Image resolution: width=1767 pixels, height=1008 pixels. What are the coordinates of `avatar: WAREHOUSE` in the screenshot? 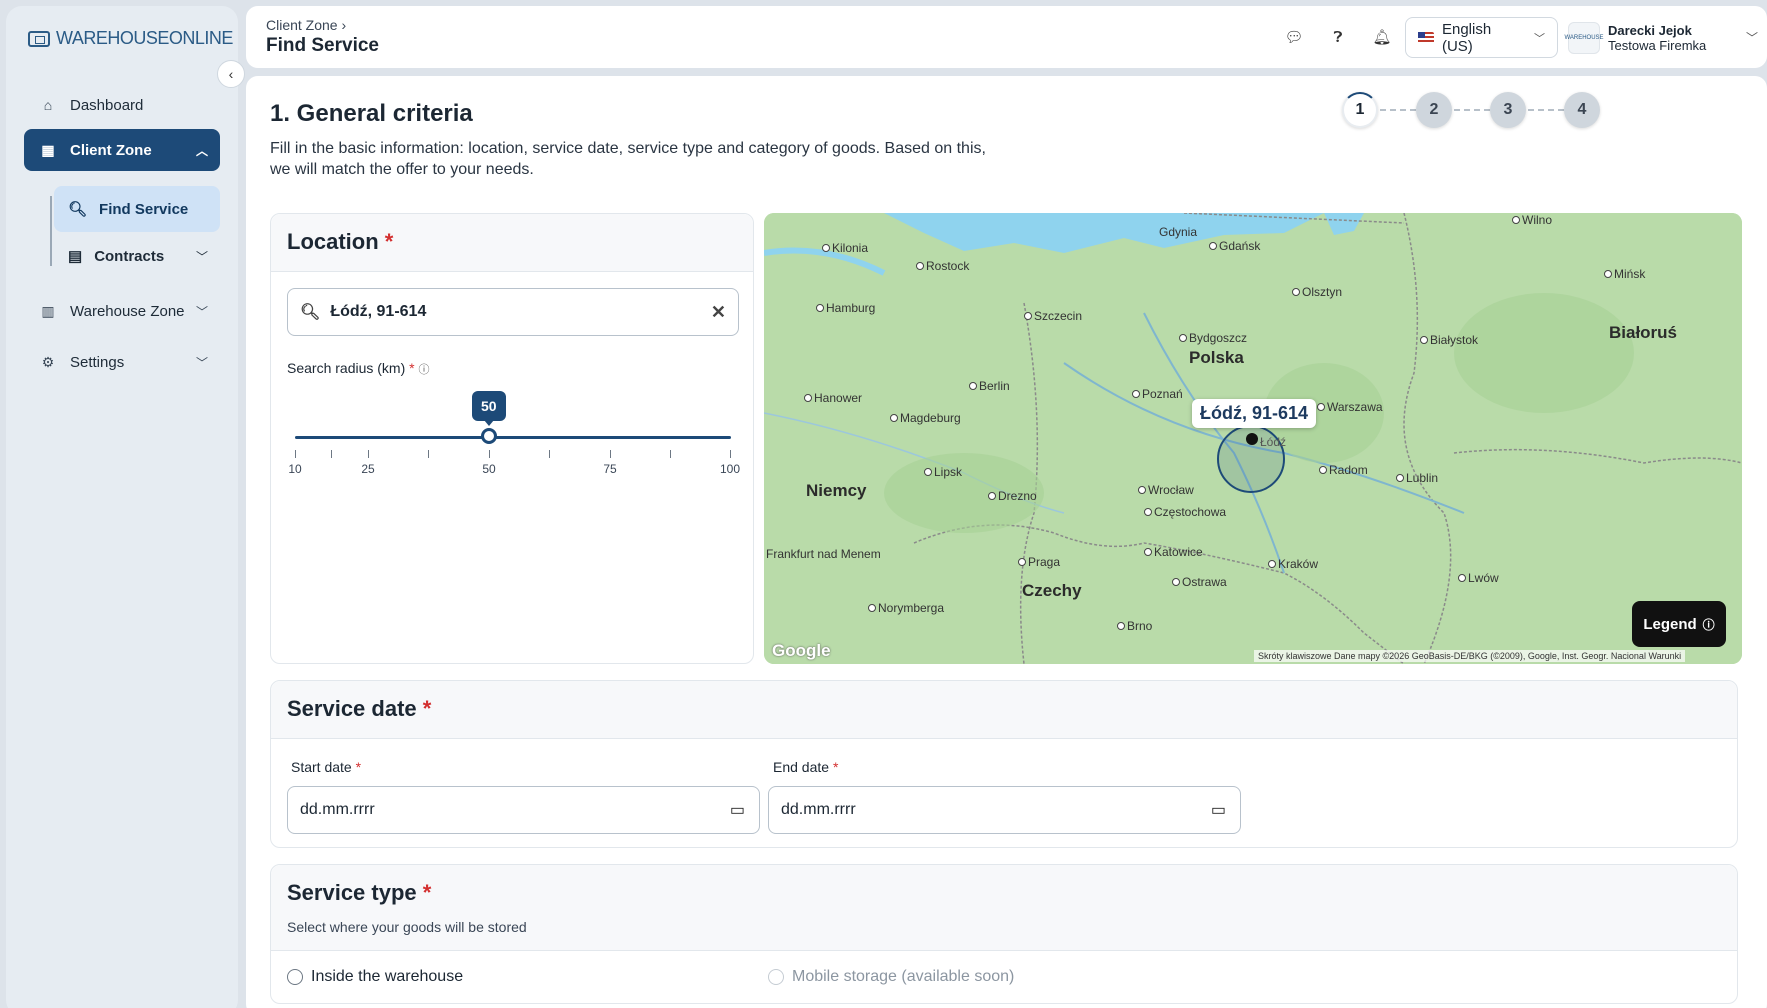 It's located at (1584, 37).